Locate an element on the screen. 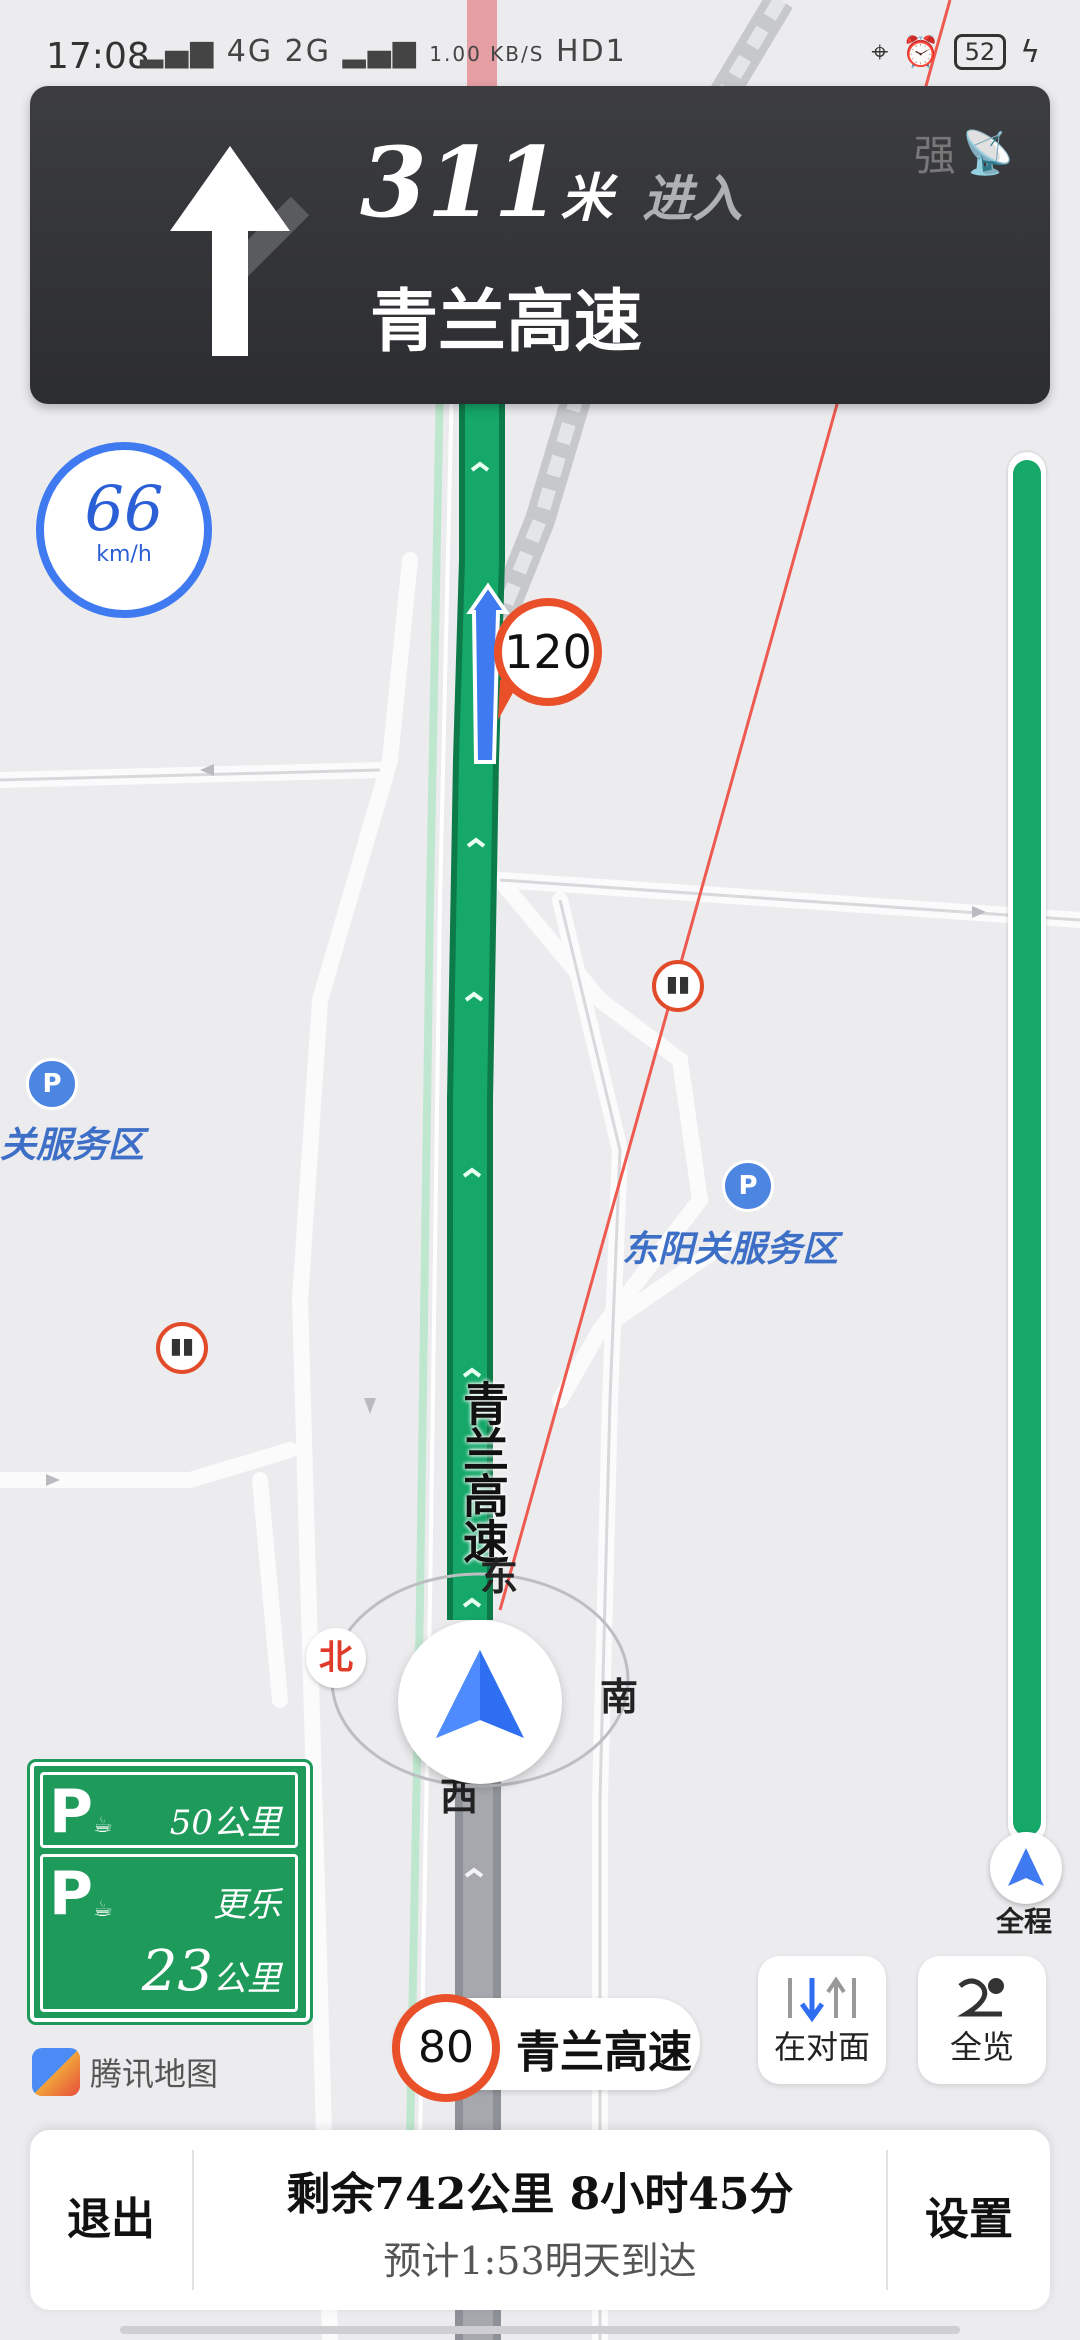  service-name-2: 更乐 is located at coordinates (247, 1905).